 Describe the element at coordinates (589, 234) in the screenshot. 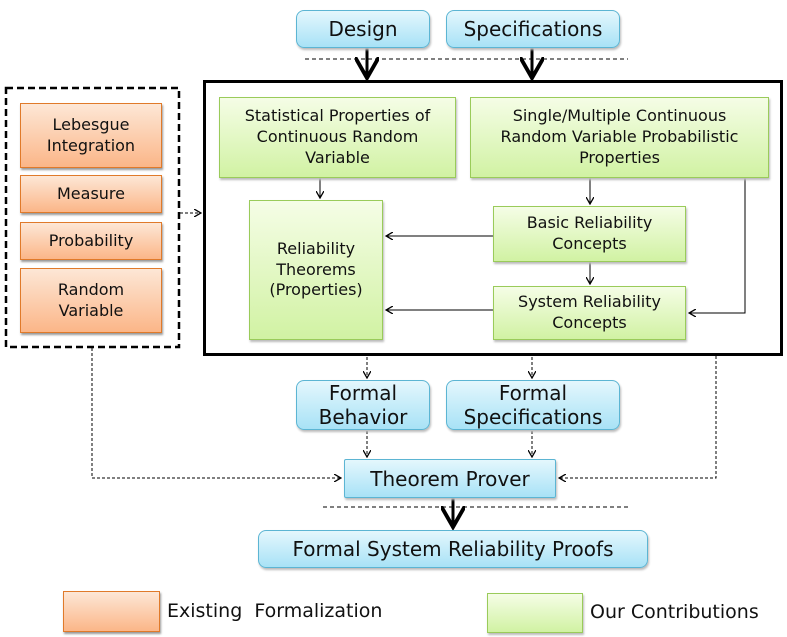

I see `basic-reliability-box: Basic Reliability Concepts` at that location.